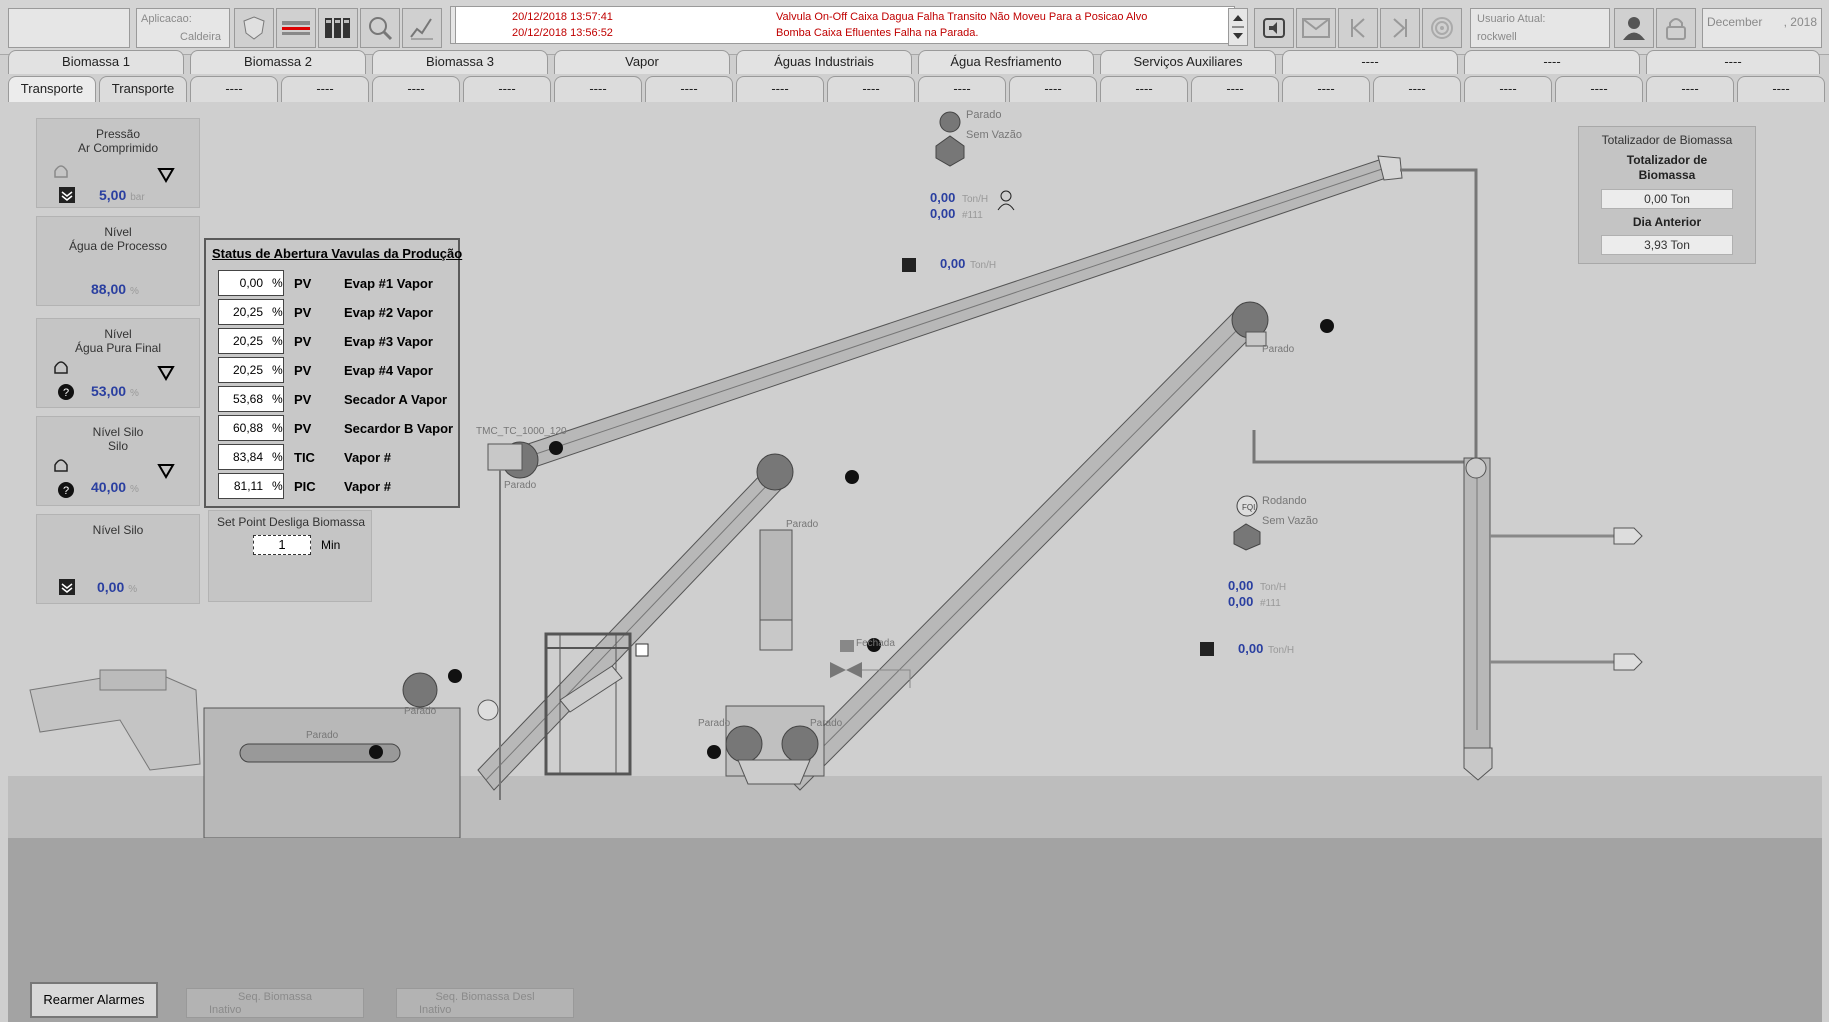 Image resolution: width=1829 pixels, height=1022 pixels. I want to click on seq-biomassa-desl-label: Seq. Biomassa Desl, so click(485, 997).